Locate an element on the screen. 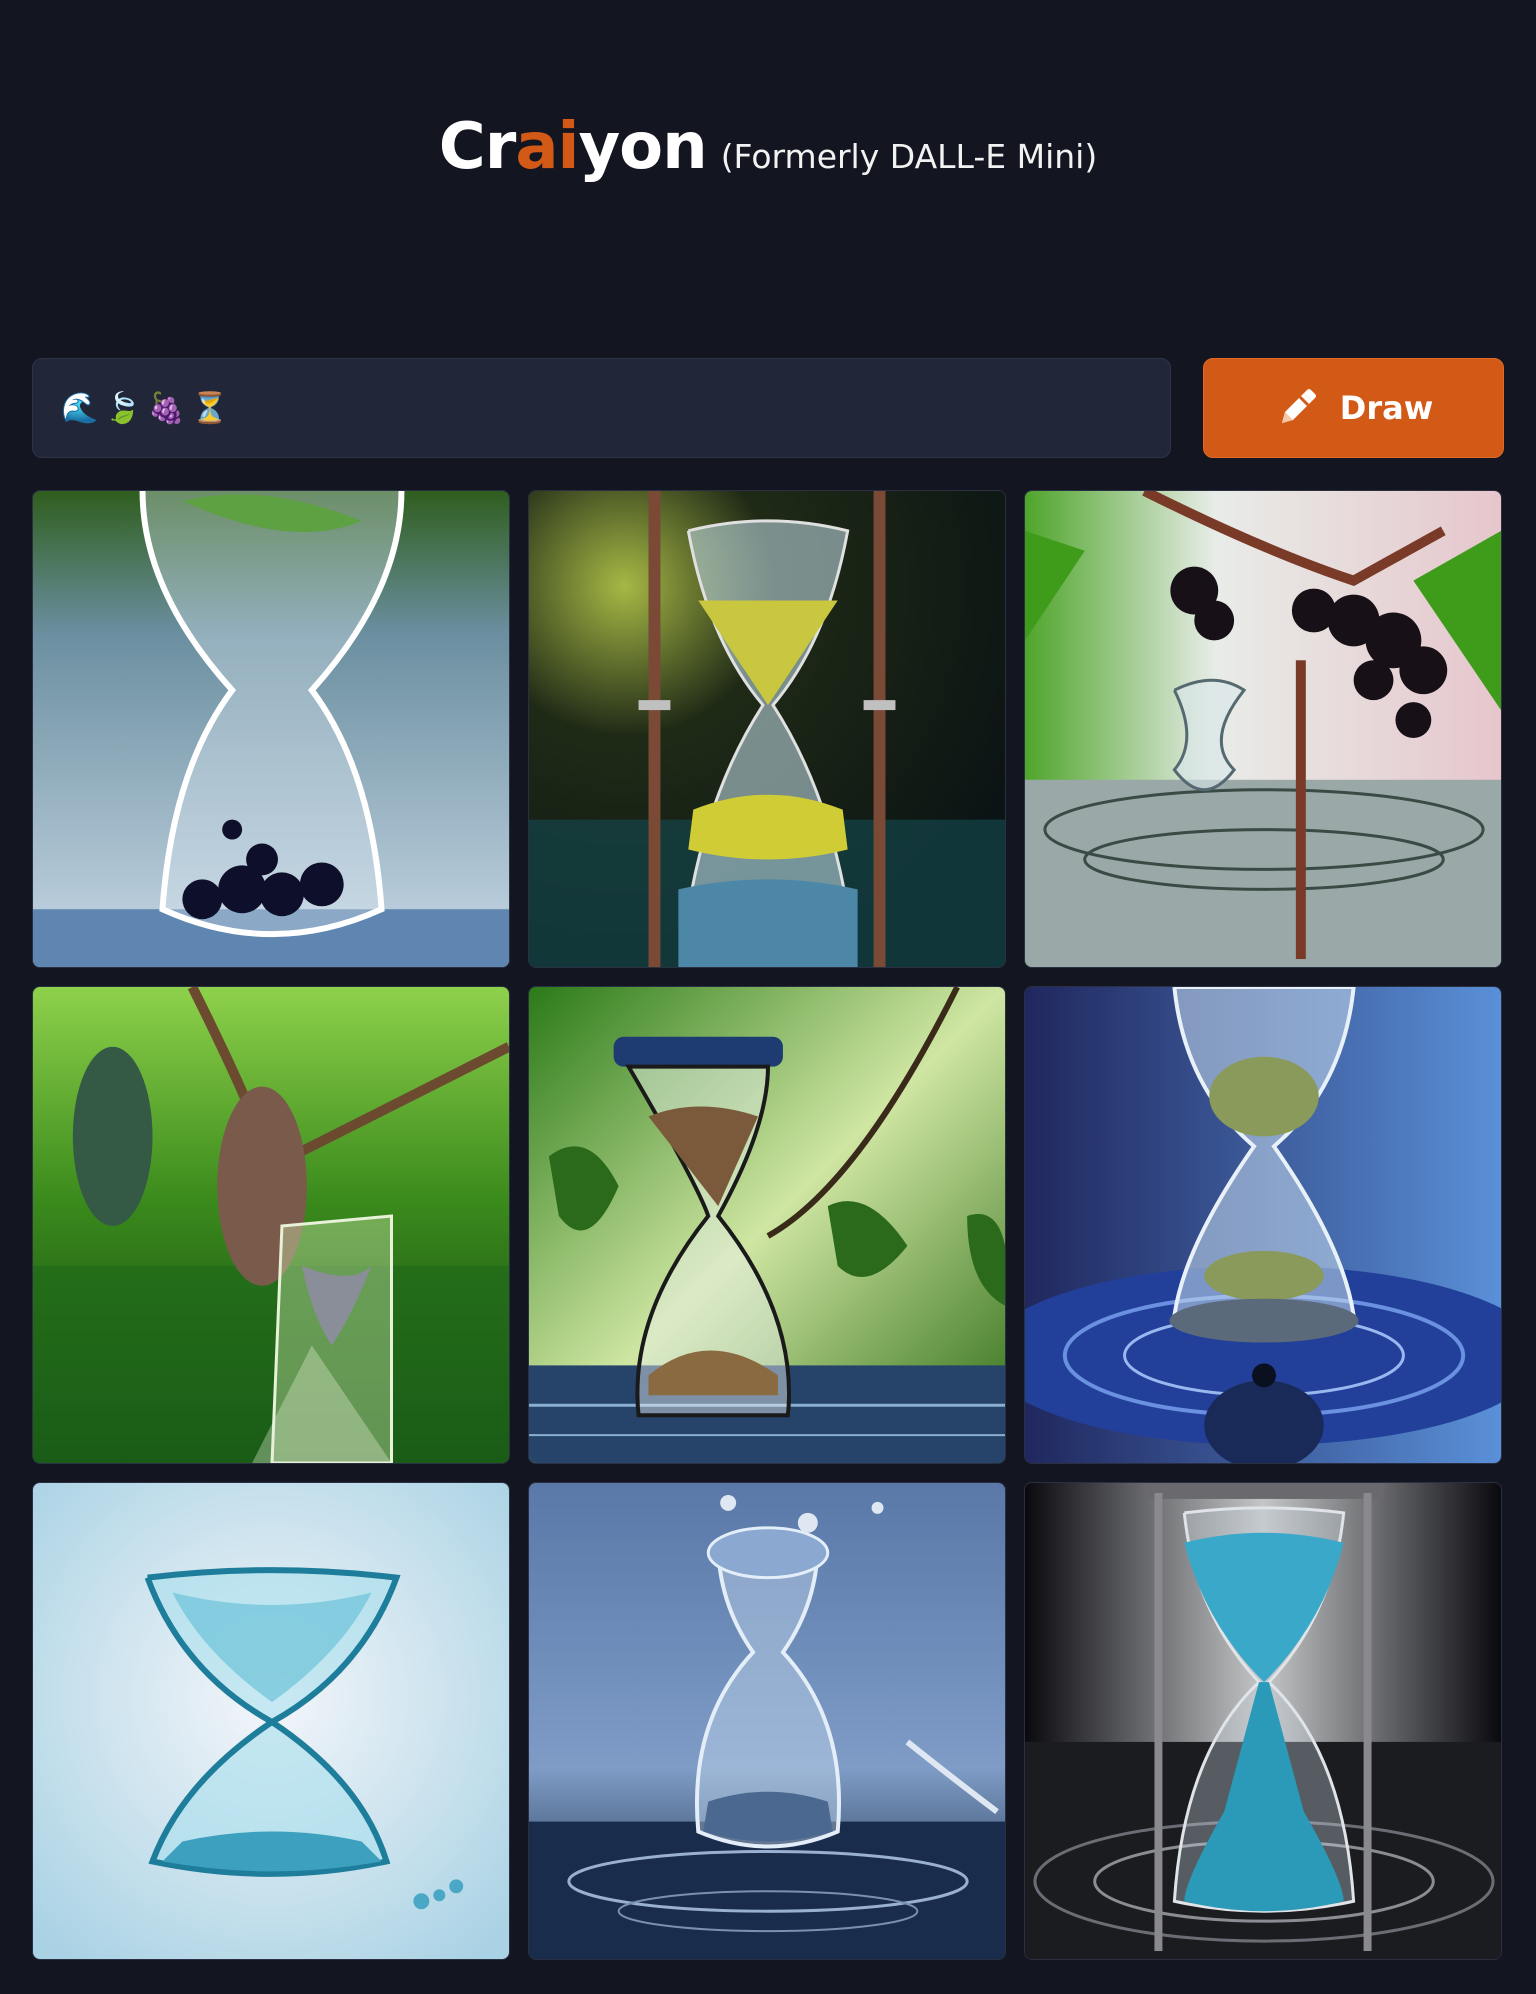 This screenshot has width=1536, height=1994. pencil-icon is located at coordinates (1297, 408).